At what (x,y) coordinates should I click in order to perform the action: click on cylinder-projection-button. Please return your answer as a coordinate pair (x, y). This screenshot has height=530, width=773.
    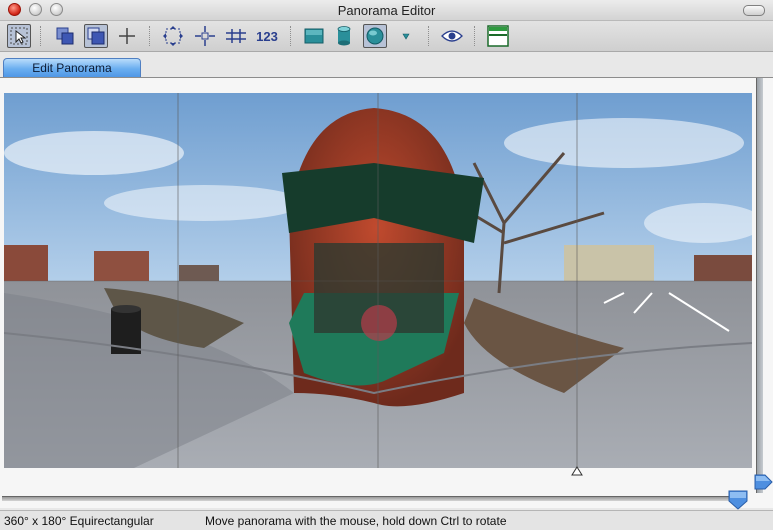
    Looking at the image, I should click on (344, 36).